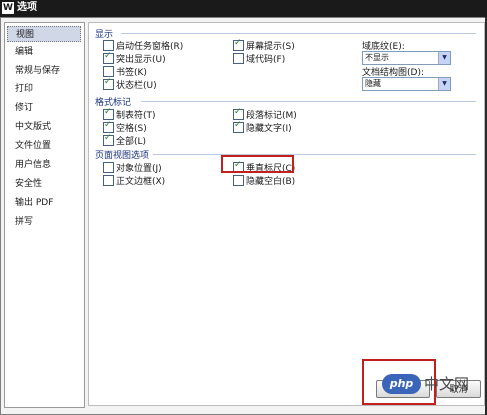 The height and width of the screenshot is (415, 487). Describe the element at coordinates (401, 384) in the screenshot. I see `watermark-badge: php` at that location.